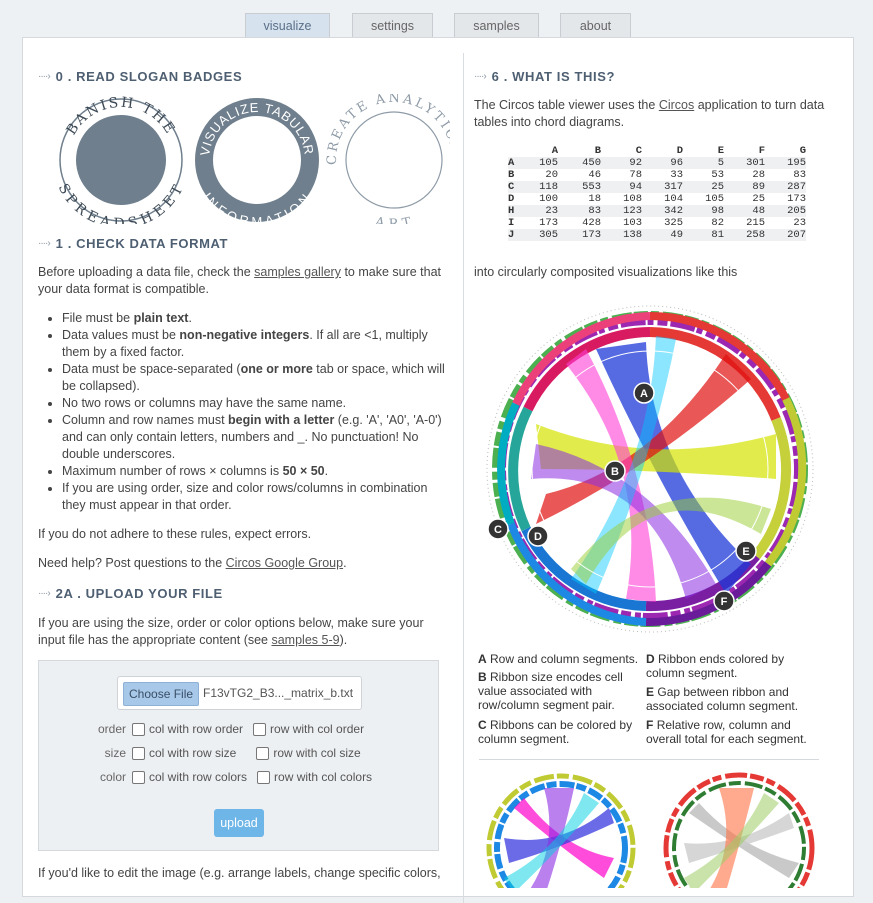 The image size is (873, 903). I want to click on badge-visualize: VISUALIZE TABULAR INFORMATION, so click(257, 161).